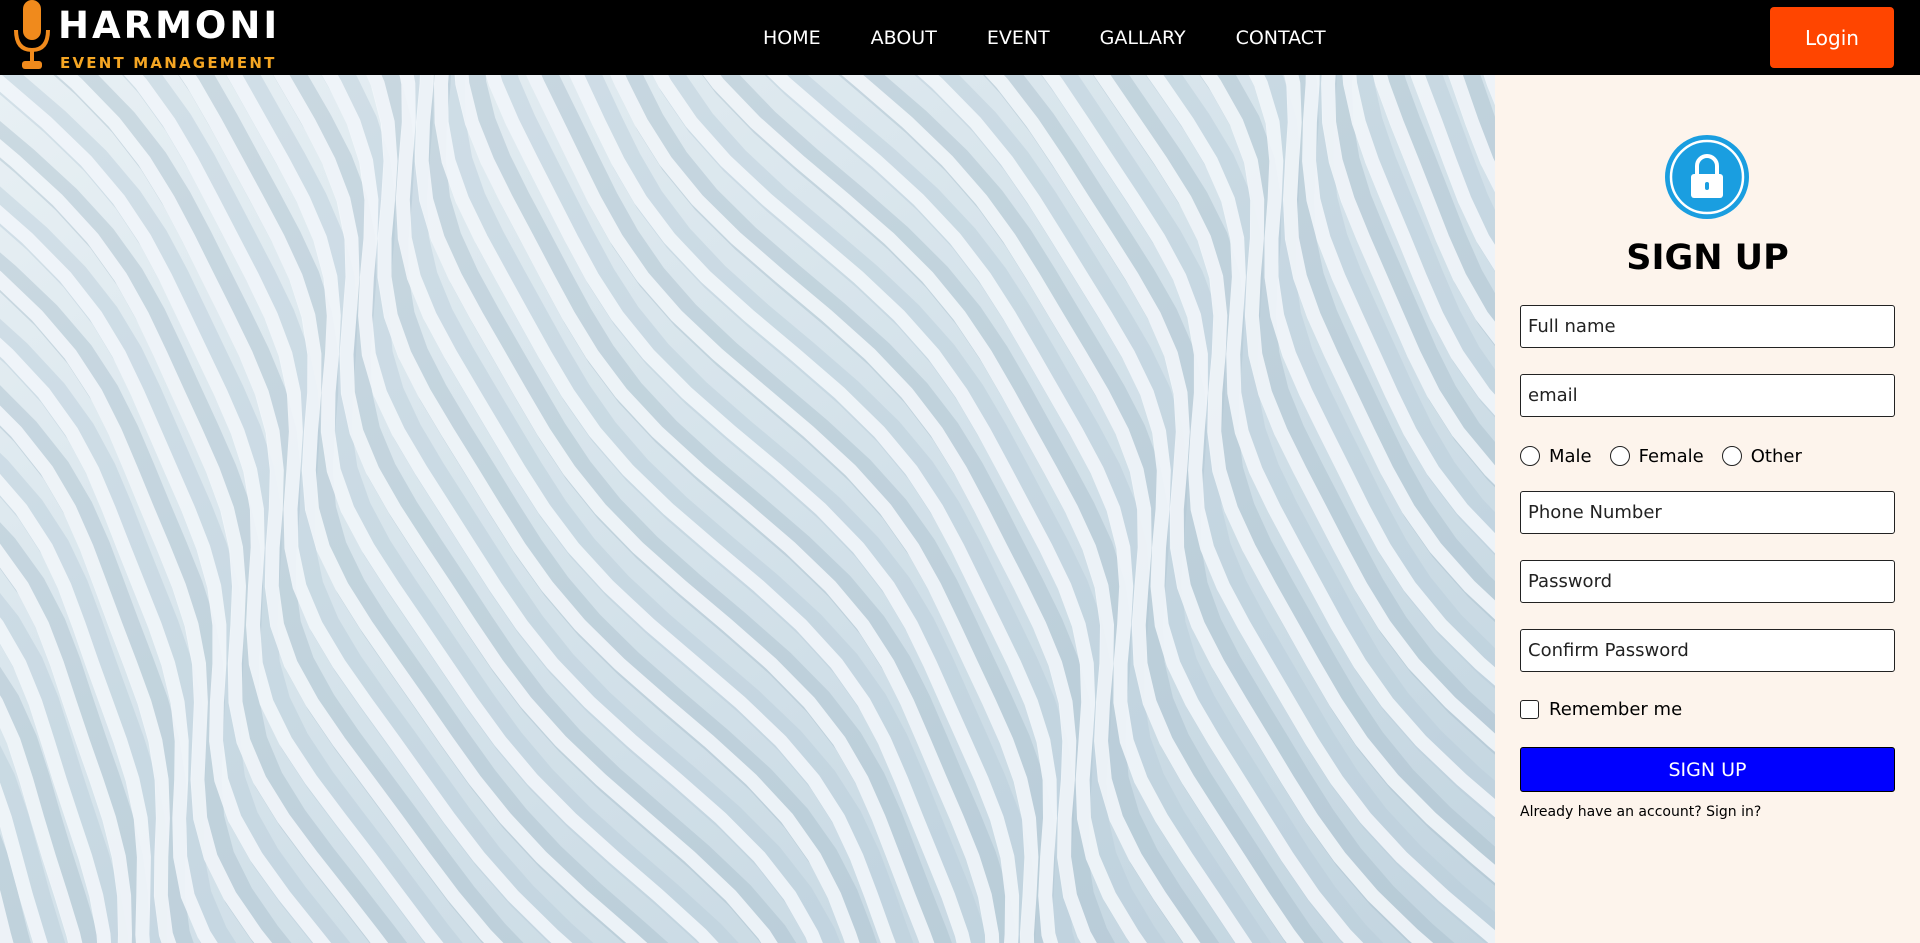  Describe the element at coordinates (1776, 456) in the screenshot. I see `radio-label: Other` at that location.